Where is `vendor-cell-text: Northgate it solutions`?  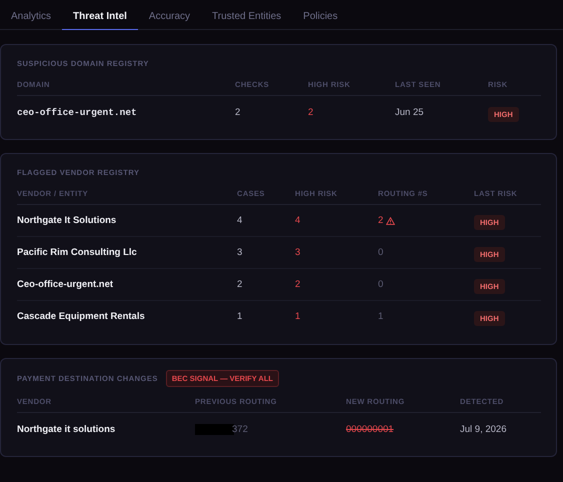
vendor-cell-text: Northgate it solutions is located at coordinates (66, 429).